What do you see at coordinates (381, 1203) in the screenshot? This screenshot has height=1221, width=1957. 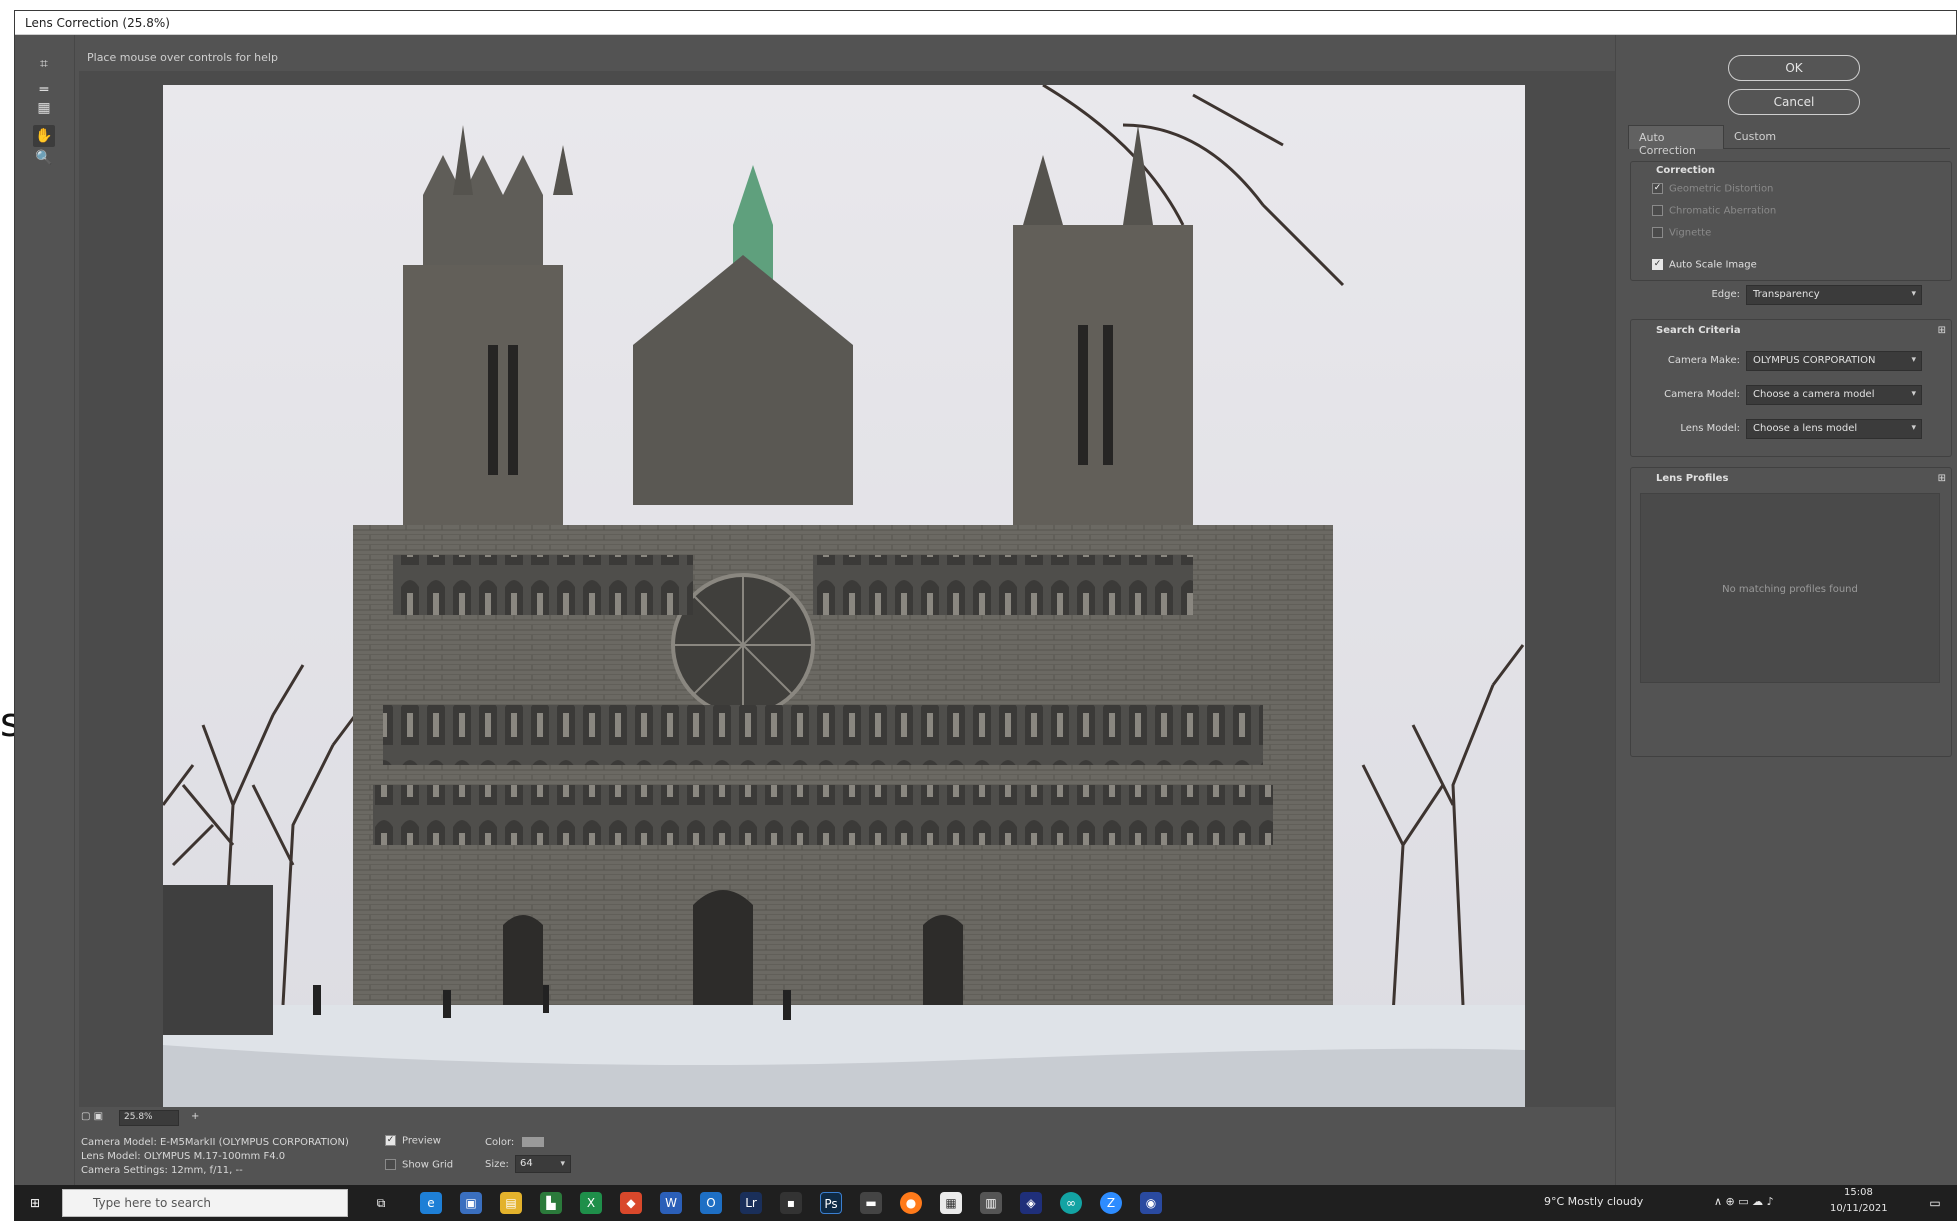 I see `task-view-icon: ⧉` at bounding box center [381, 1203].